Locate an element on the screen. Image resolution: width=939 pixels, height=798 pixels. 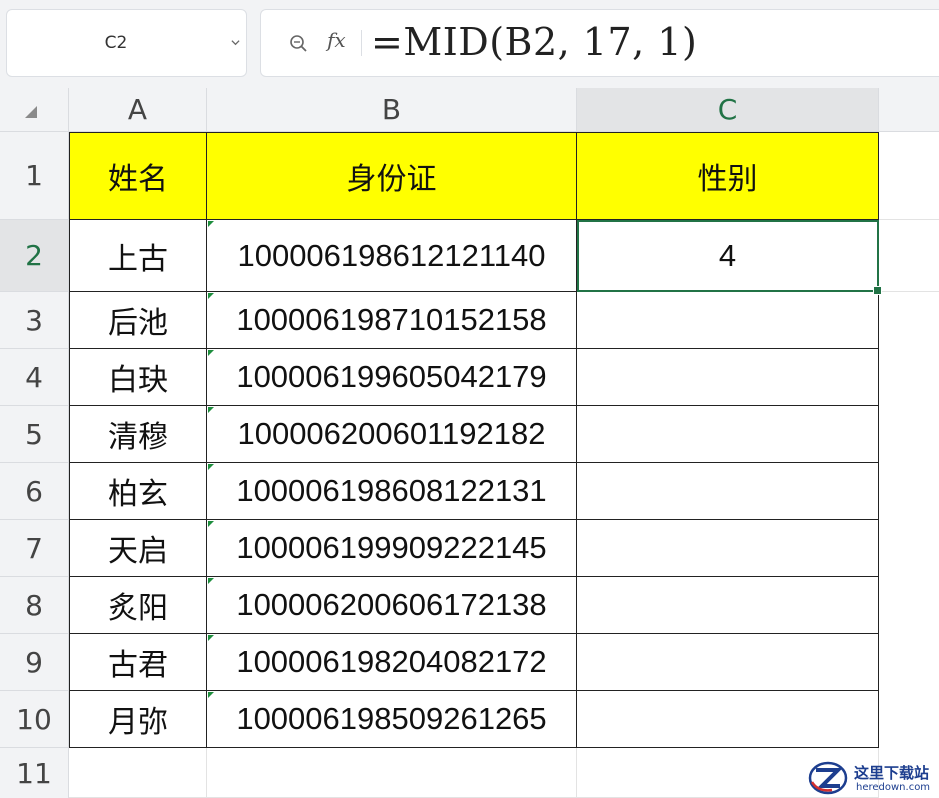
row-header-1: 1 is located at coordinates (34, 176).